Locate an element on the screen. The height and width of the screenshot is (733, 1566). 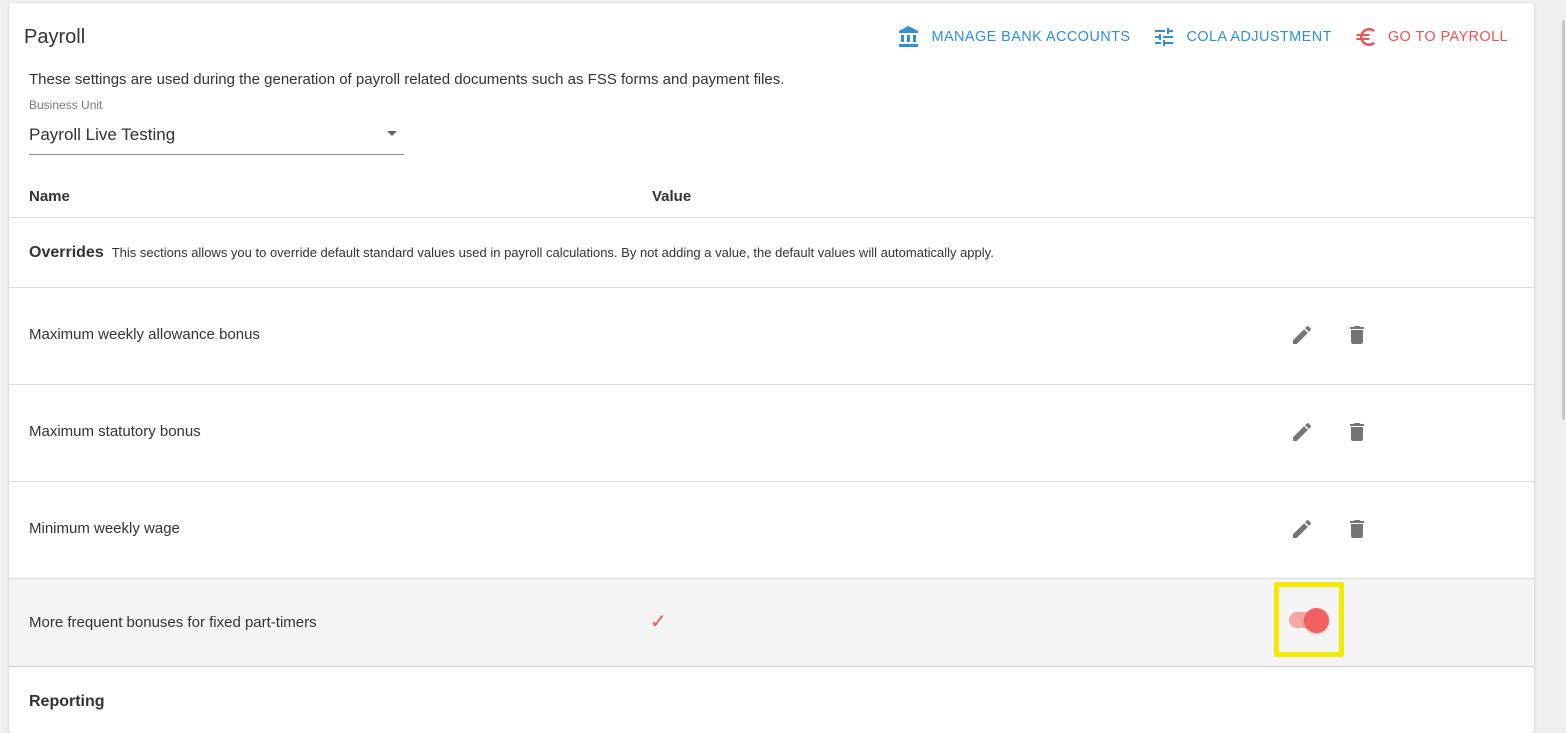
cola-adjustment-label: COLA ADJUSTMENT is located at coordinates (1259, 37).